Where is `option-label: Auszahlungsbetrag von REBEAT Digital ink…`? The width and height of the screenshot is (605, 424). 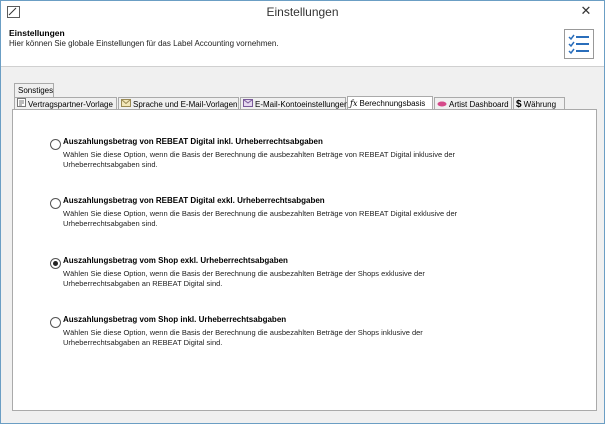
option-label: Auszahlungsbetrag von REBEAT Digital ink… is located at coordinates (193, 141).